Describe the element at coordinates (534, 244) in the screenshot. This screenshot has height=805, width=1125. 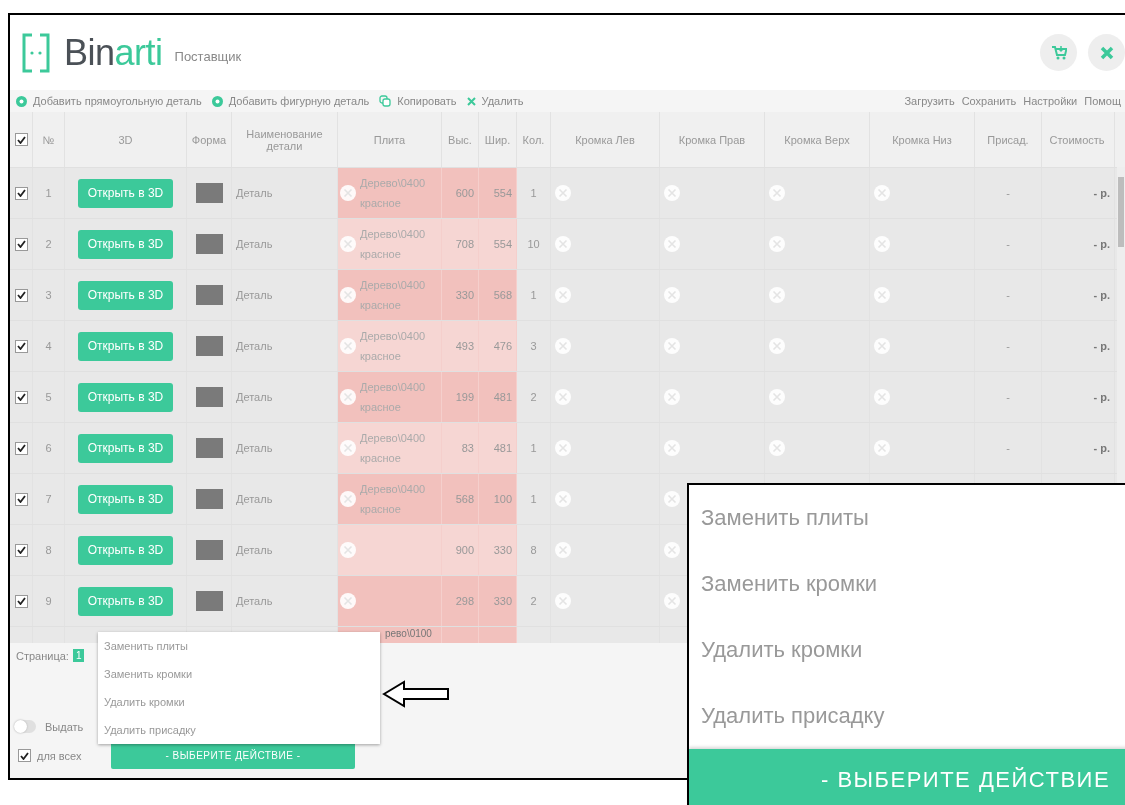
I see `table-cell: 10` at that location.